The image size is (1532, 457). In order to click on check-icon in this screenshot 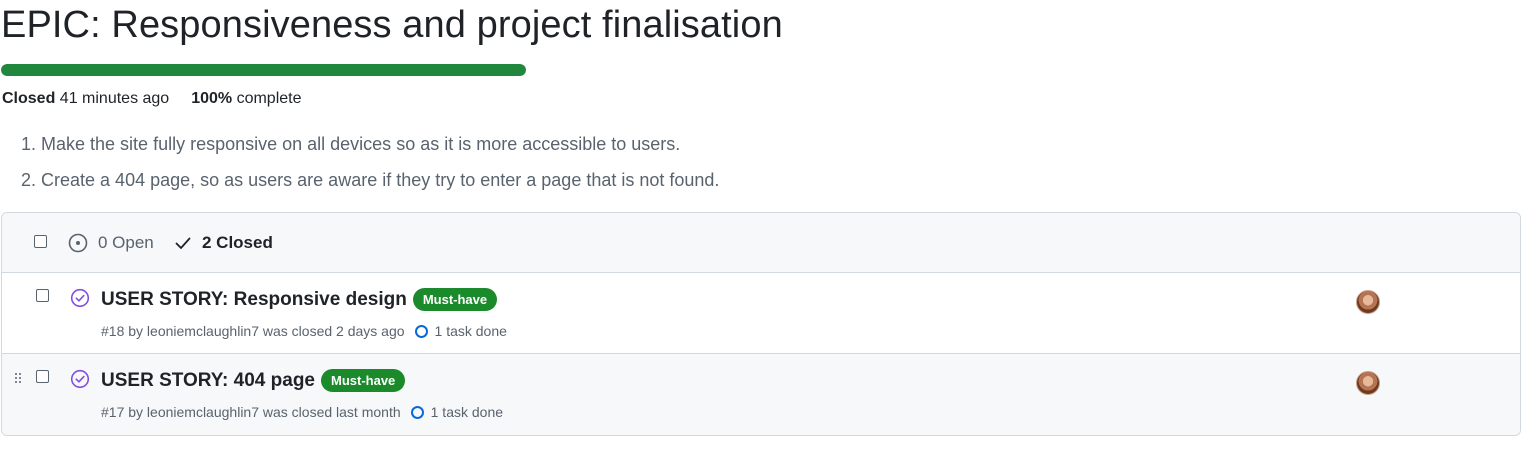, I will do `click(183, 243)`.